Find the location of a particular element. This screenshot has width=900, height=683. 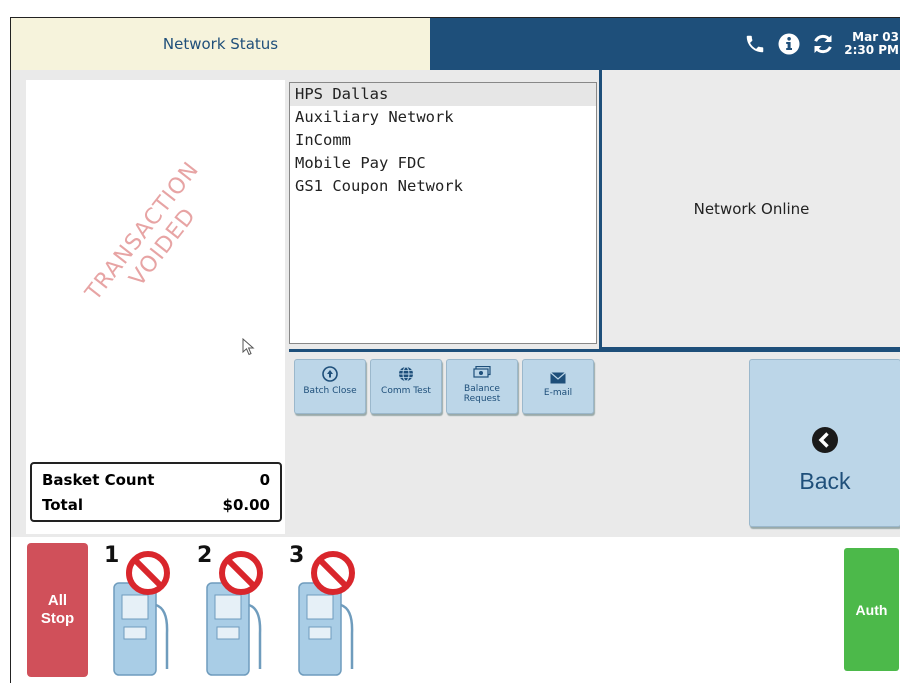

batch-close-label: Batch Close is located at coordinates (330, 391).